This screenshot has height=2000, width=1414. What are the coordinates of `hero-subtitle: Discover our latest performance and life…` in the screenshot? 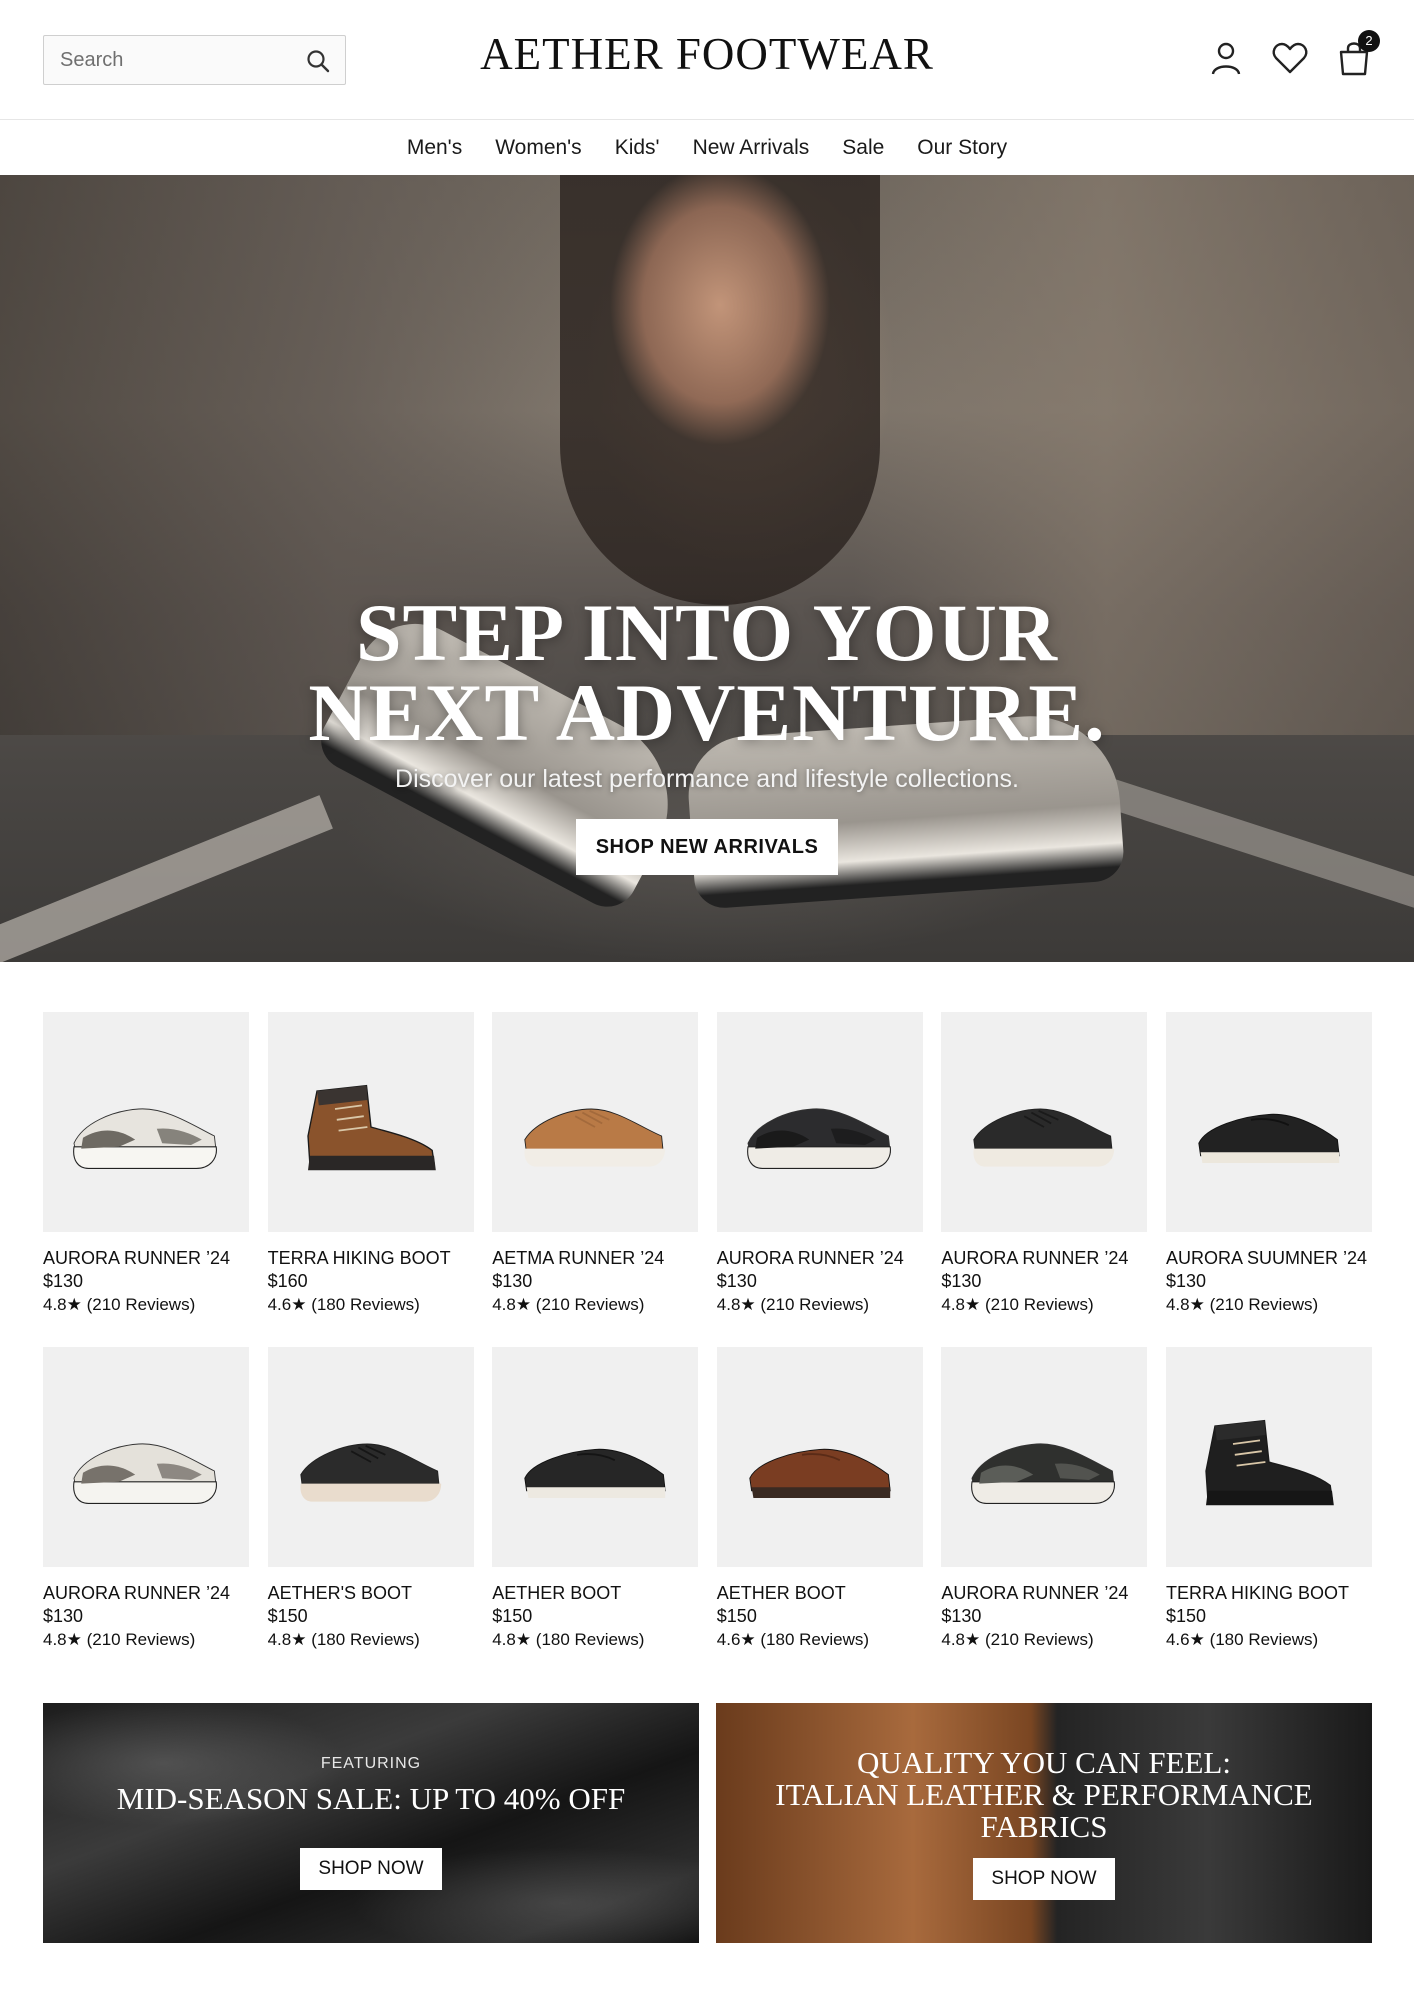 It's located at (707, 779).